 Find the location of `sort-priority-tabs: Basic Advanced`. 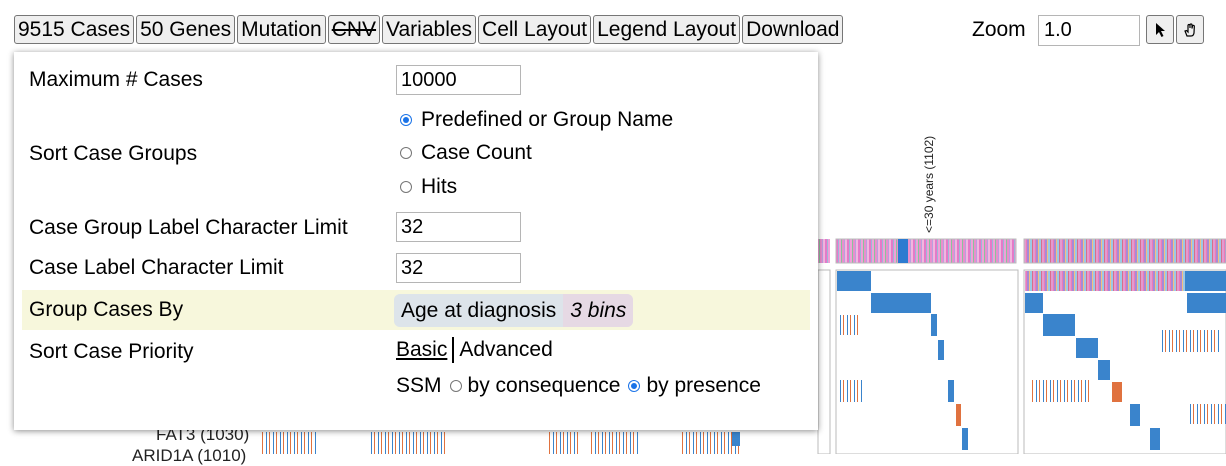

sort-priority-tabs: Basic Advanced is located at coordinates (474, 350).